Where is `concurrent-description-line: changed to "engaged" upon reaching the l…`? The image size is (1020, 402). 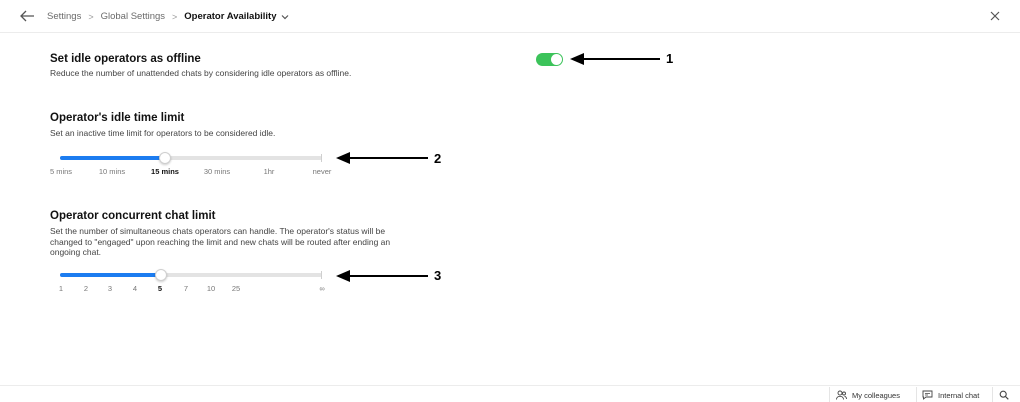 concurrent-description-line: changed to "engaged" upon reaching the l… is located at coordinates (220, 241).